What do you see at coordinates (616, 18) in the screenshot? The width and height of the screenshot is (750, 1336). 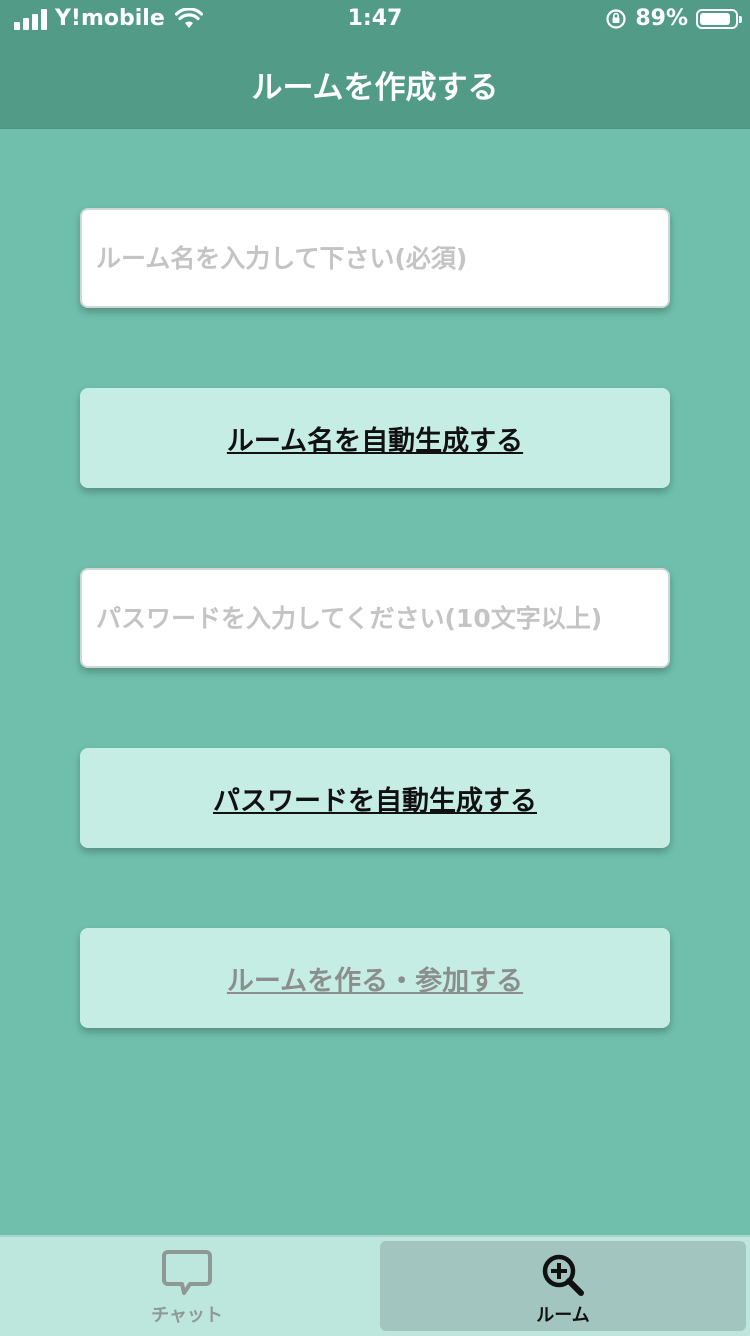 I see `orientation-lock-icon` at bounding box center [616, 18].